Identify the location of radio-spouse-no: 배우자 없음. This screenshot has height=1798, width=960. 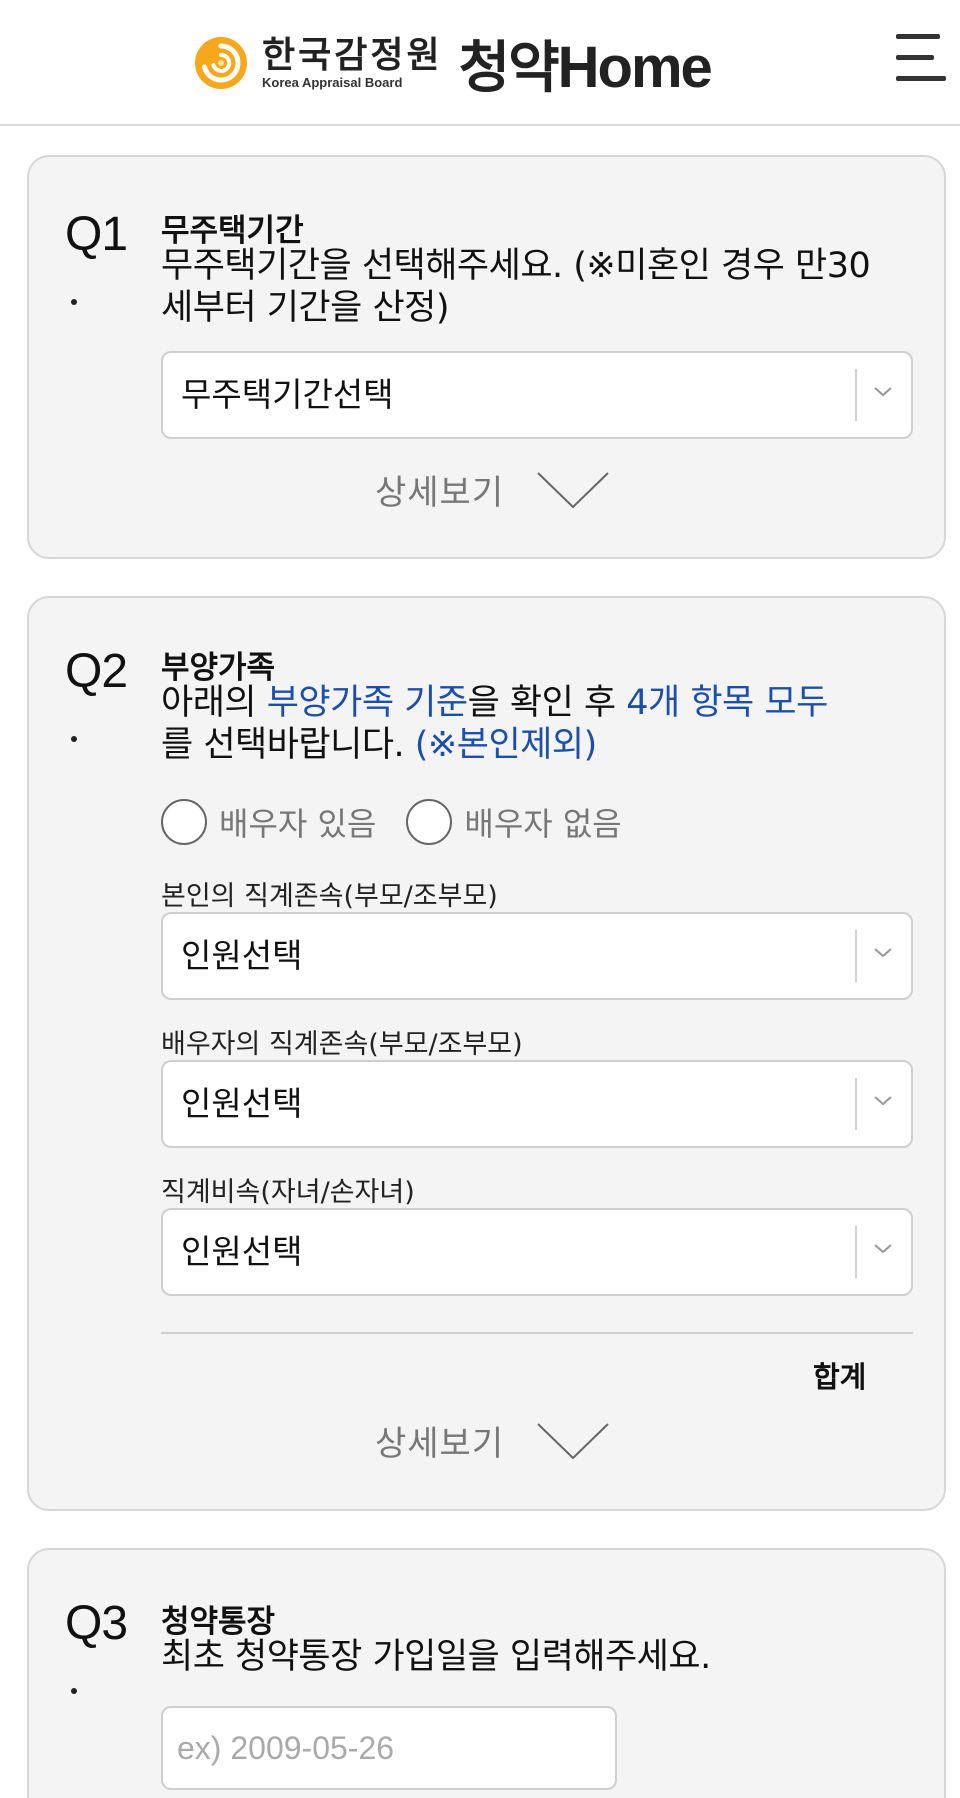
(514, 822).